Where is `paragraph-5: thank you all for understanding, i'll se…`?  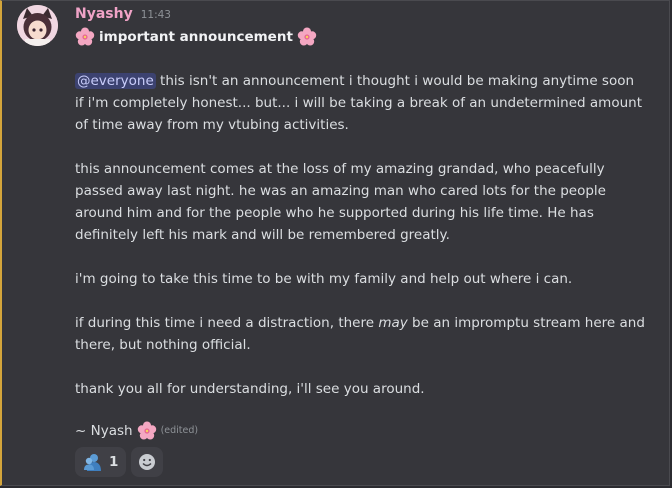
paragraph-5: thank you all for understanding, i'll se… is located at coordinates (250, 389).